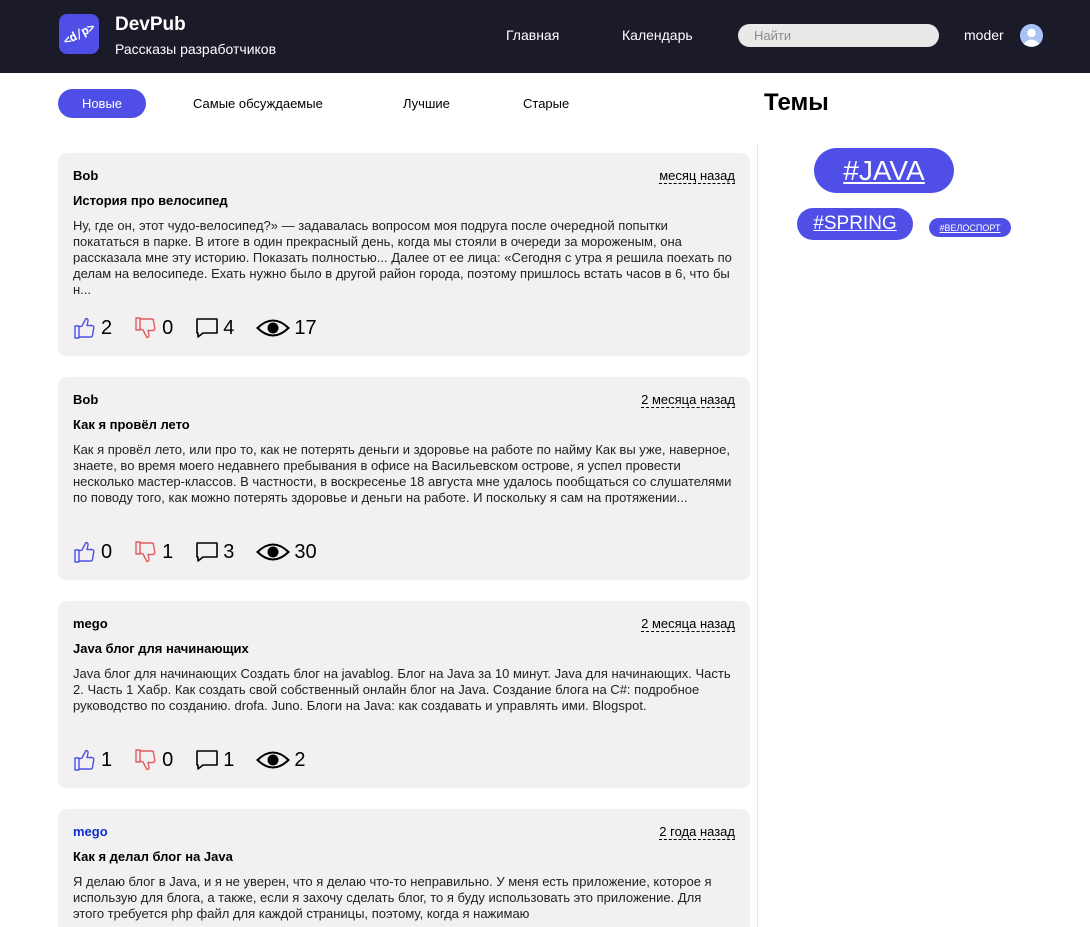  I want to click on comment-stat: 3, so click(214, 552).